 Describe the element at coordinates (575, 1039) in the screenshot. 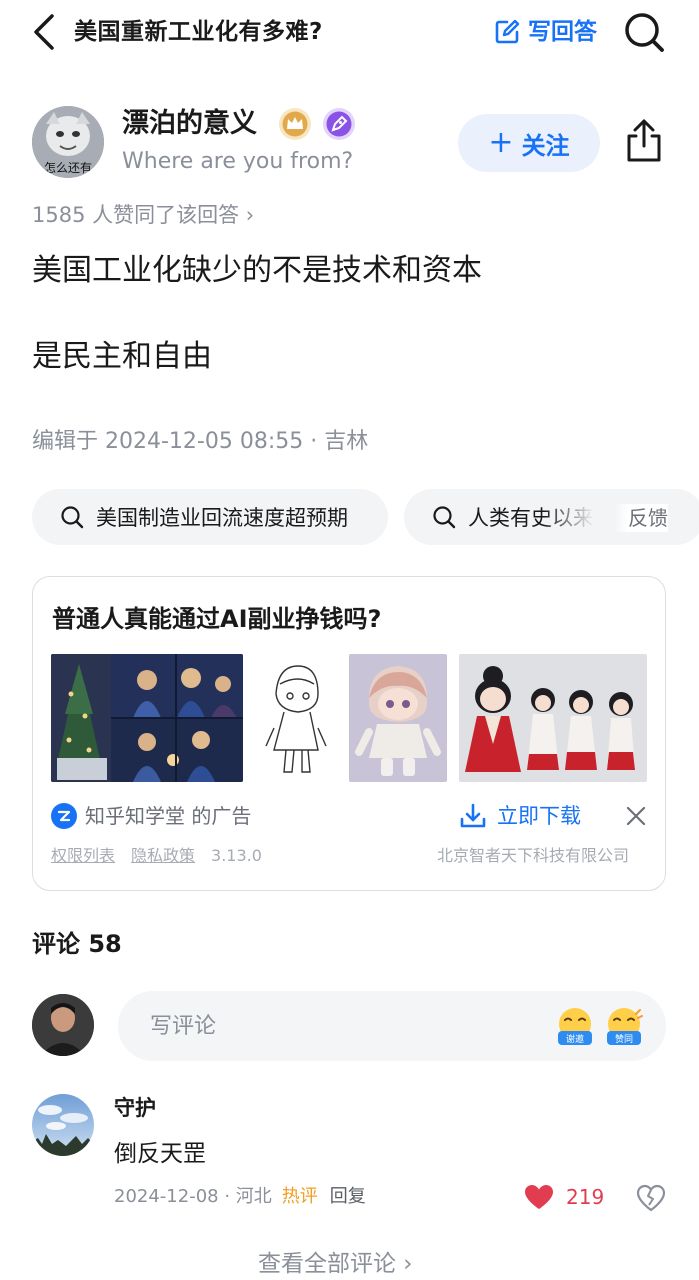

I see `emoji-xieyao-label: 谢邀` at that location.